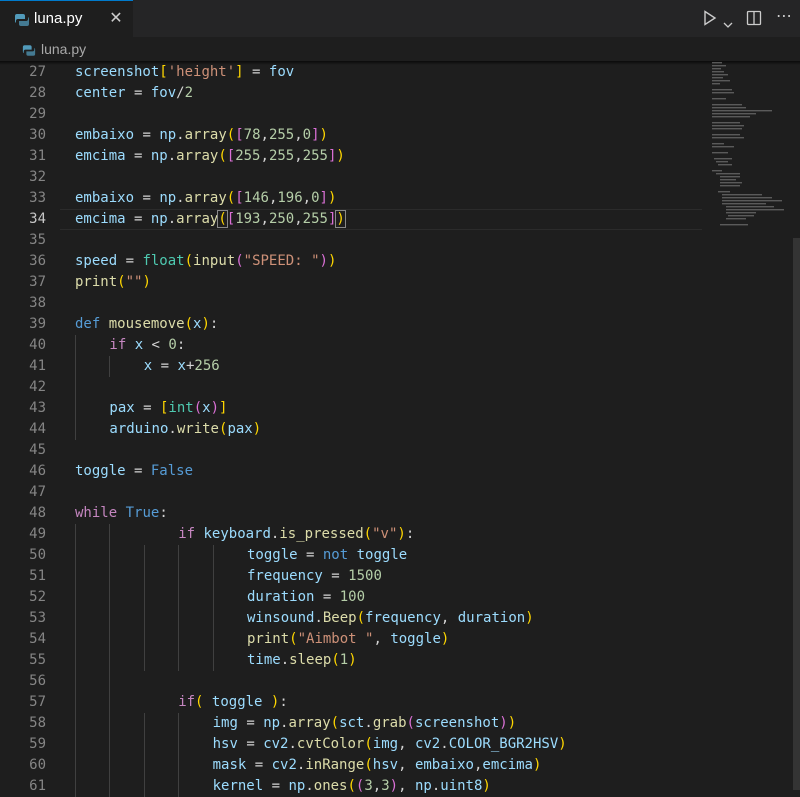 The width and height of the screenshot is (800, 797). I want to click on code-token: 100, so click(352, 597).